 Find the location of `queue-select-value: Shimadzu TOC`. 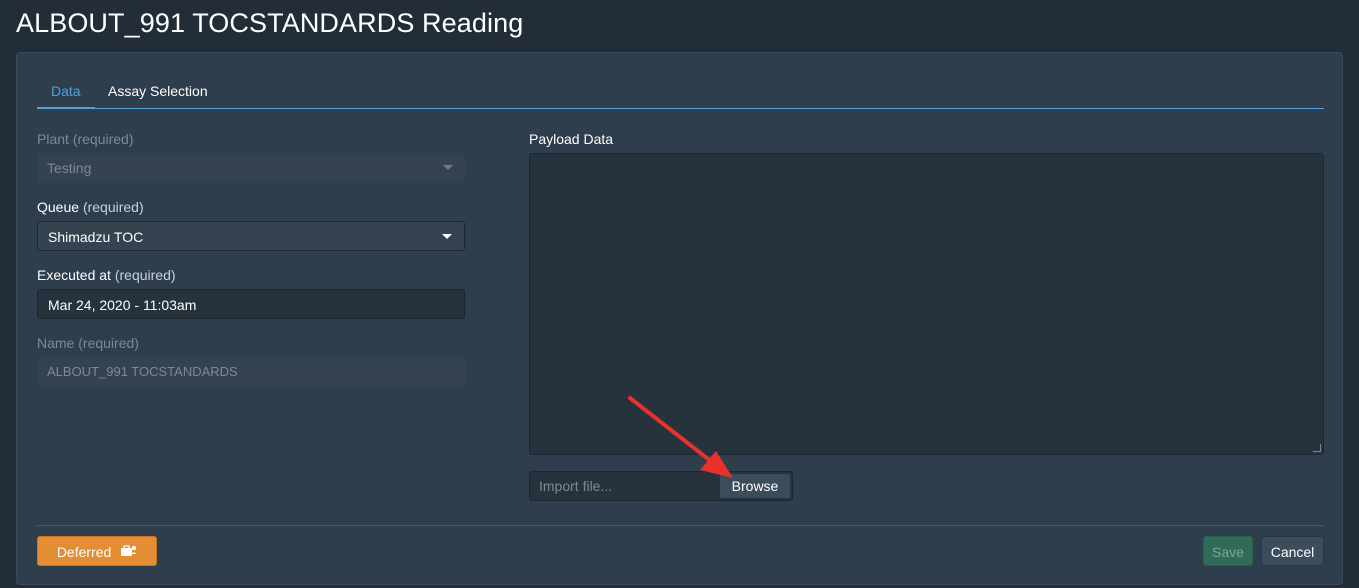

queue-select-value: Shimadzu TOC is located at coordinates (96, 237).